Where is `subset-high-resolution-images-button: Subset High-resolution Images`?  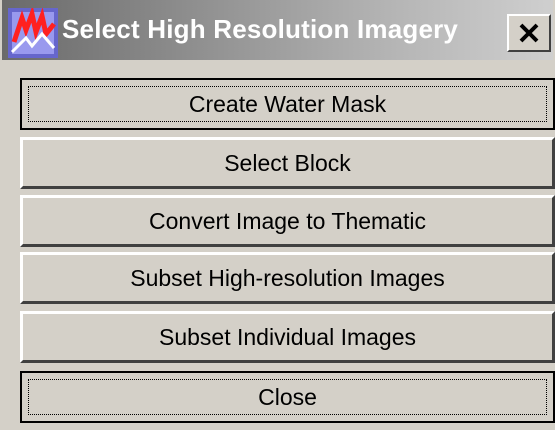
subset-high-resolution-images-button: Subset High-resolution Images is located at coordinates (287, 278).